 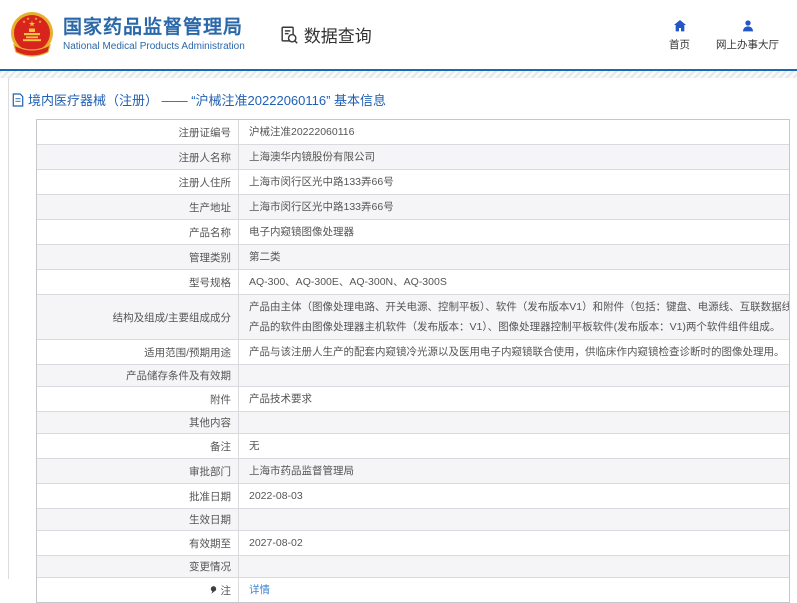 What do you see at coordinates (404, 99) in the screenshot?
I see `page-title: 境内医疗器械（注册） —— “沪械注准20222060116” 基本信息` at bounding box center [404, 99].